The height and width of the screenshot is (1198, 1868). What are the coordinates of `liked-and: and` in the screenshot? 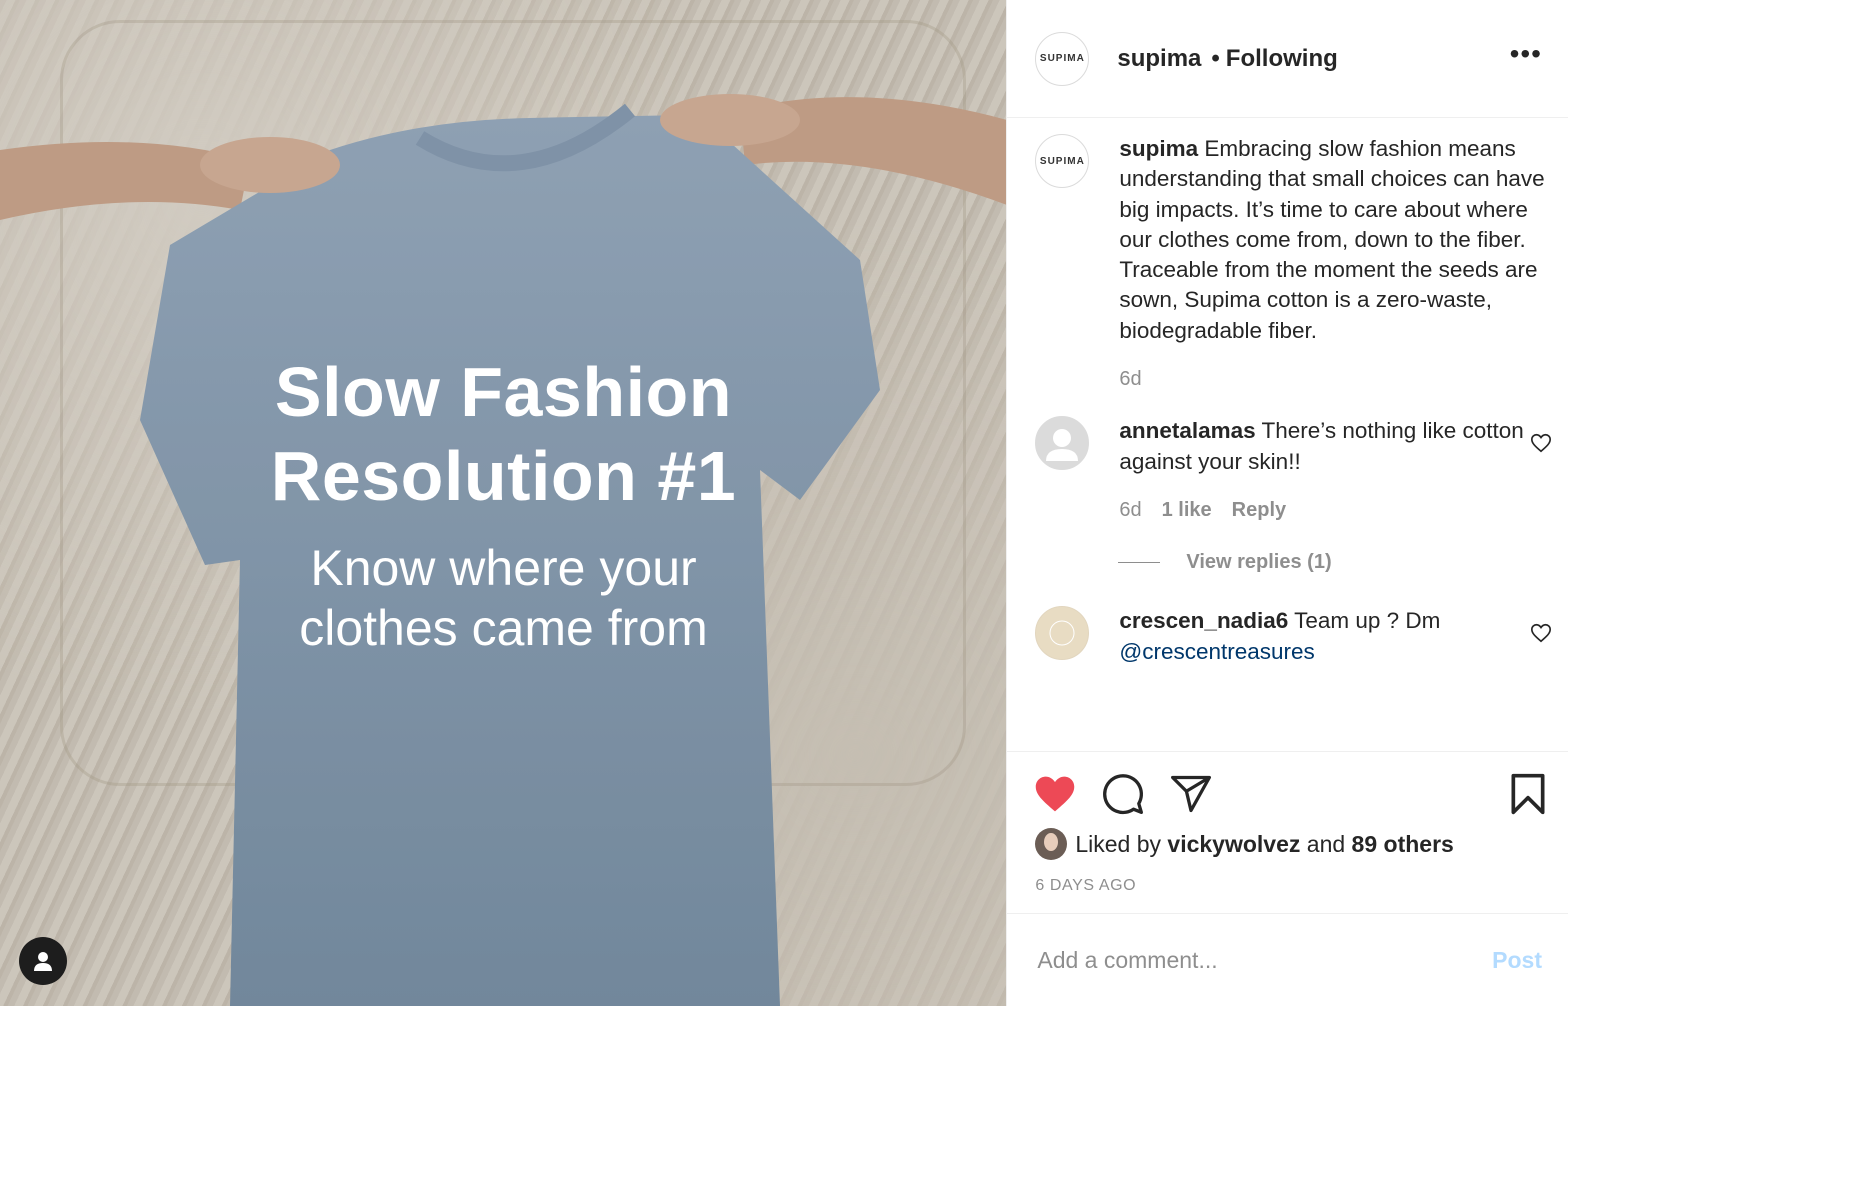 It's located at (1326, 843).